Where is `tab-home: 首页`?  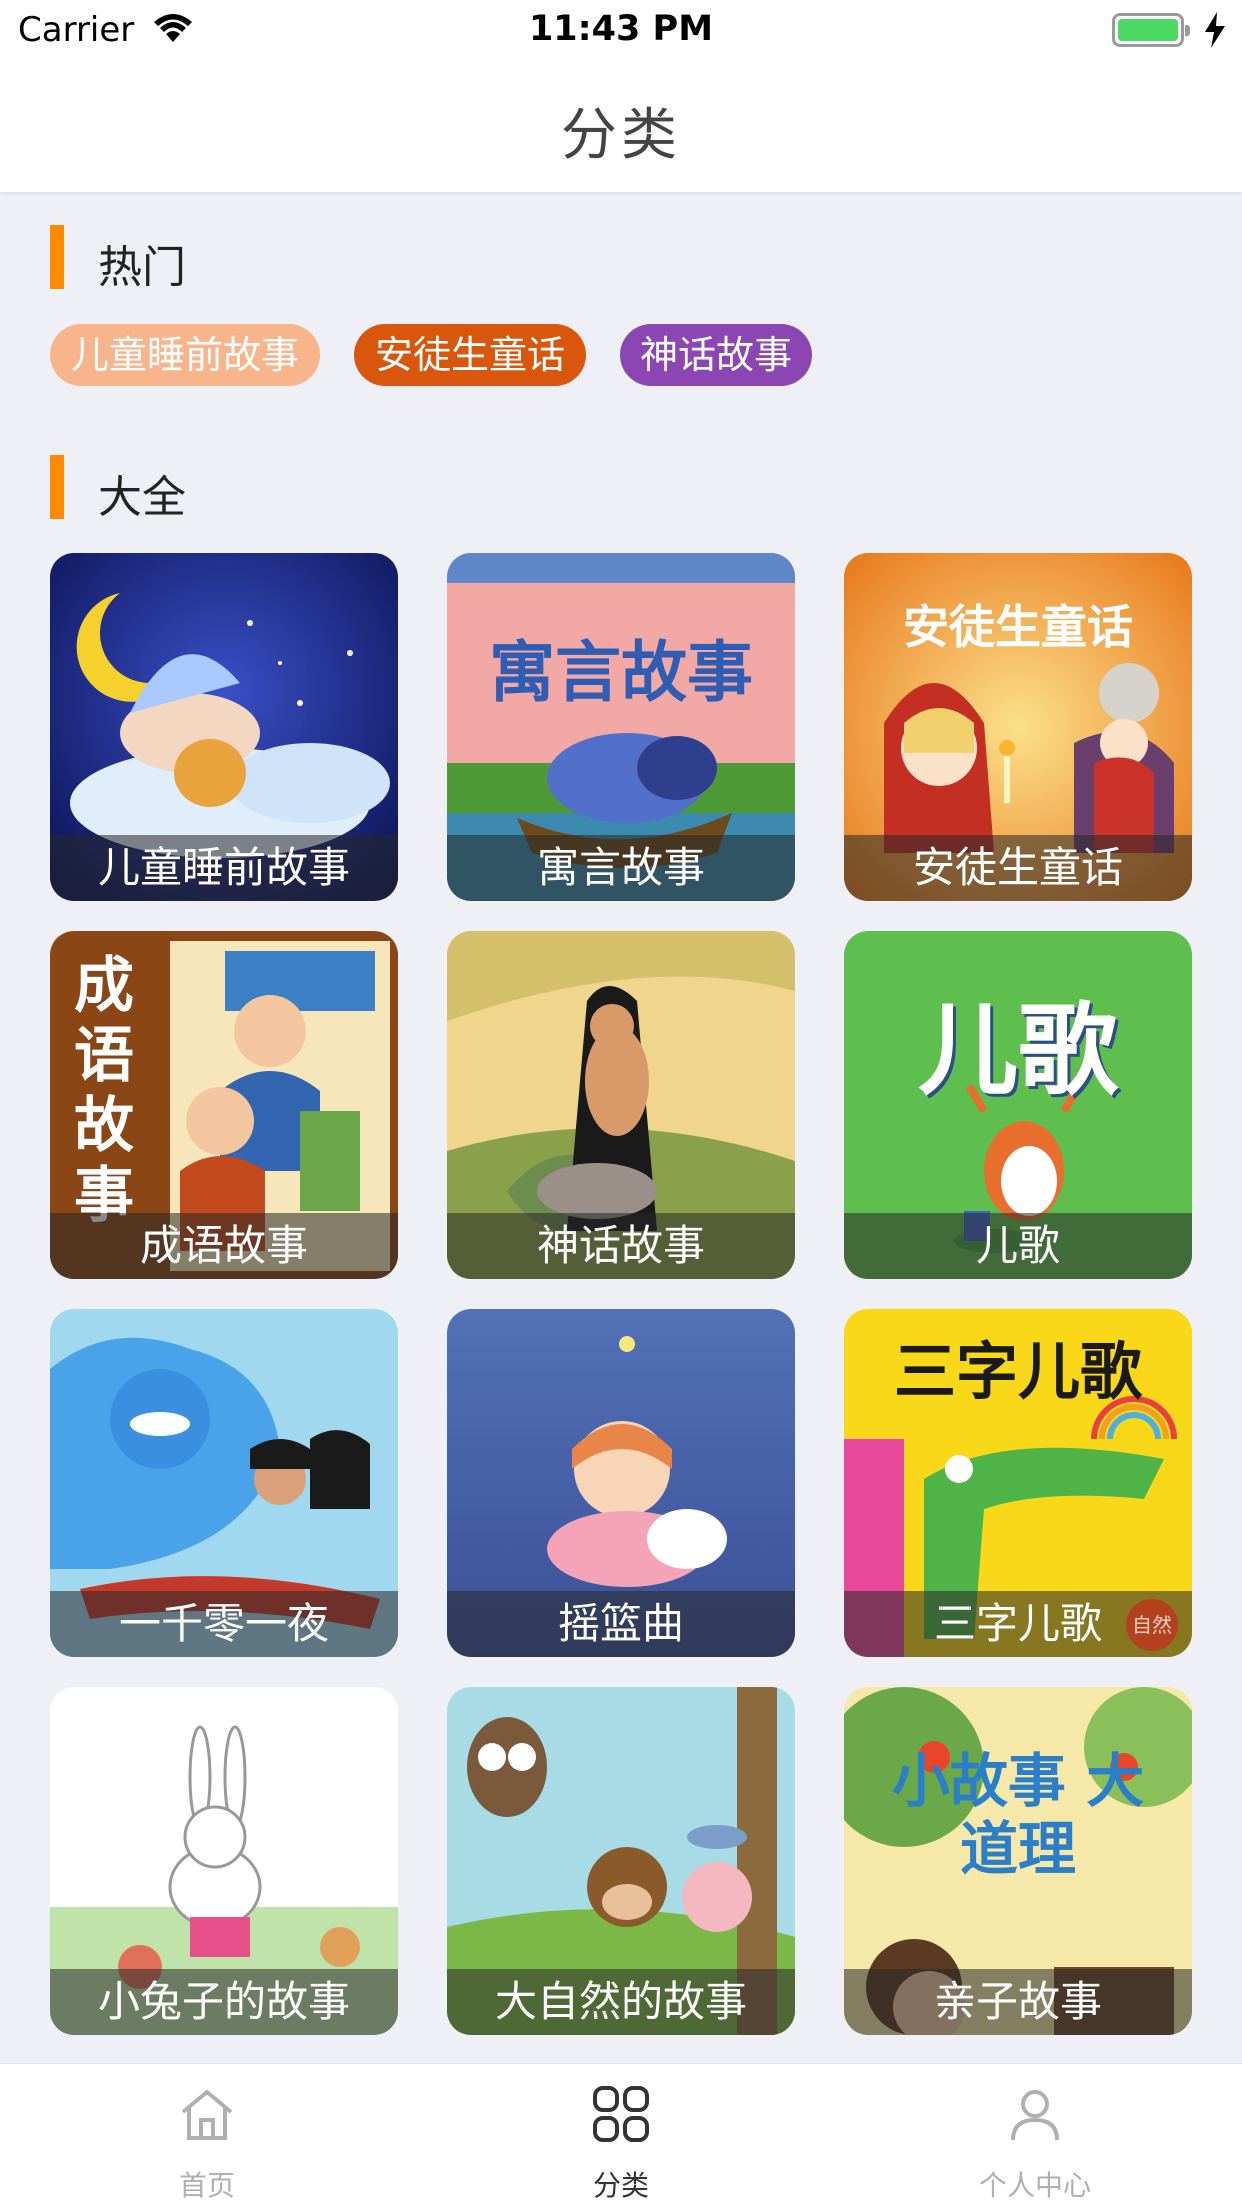 tab-home: 首页 is located at coordinates (207, 2136).